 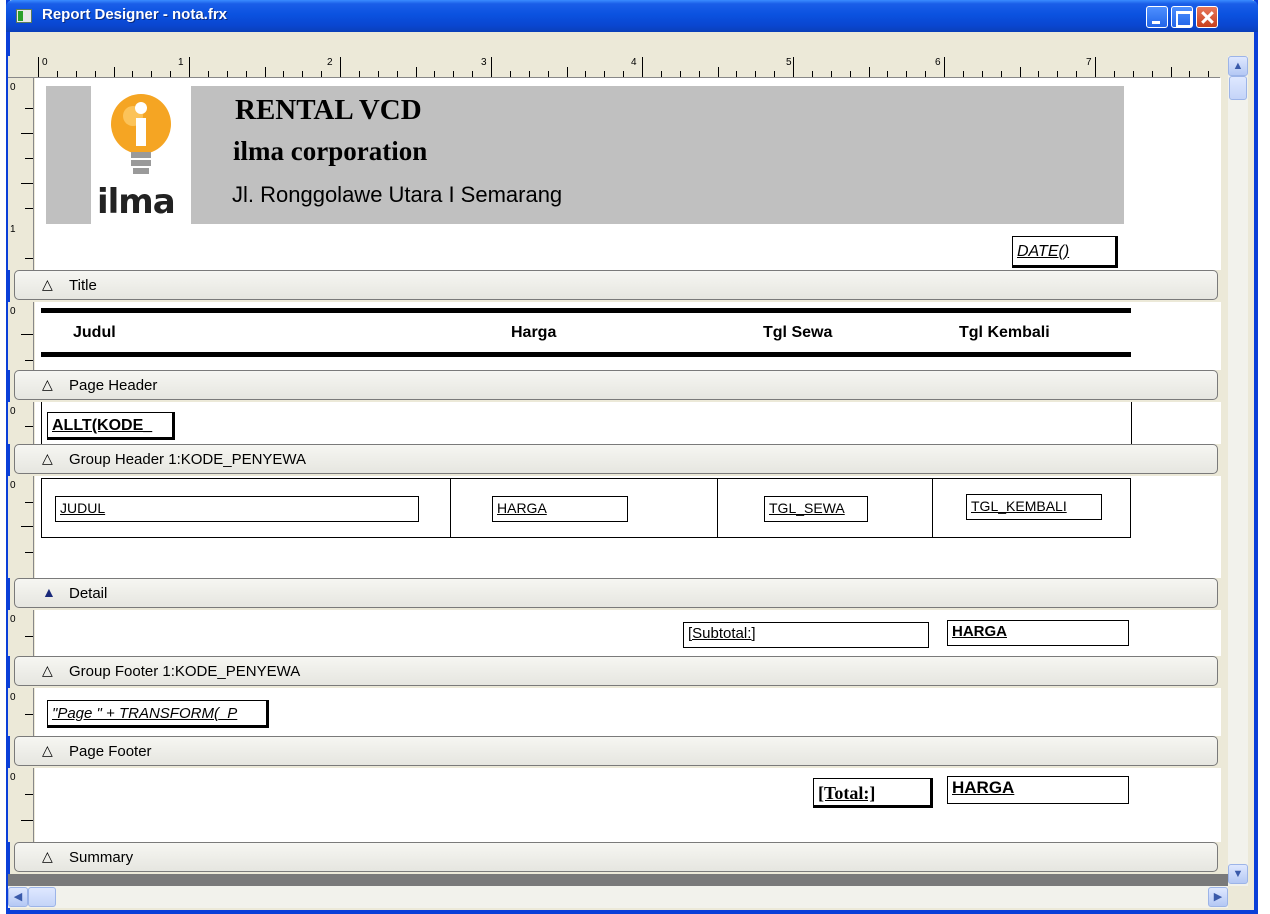 What do you see at coordinates (634, 62) in the screenshot?
I see `ruler-mark: 4` at bounding box center [634, 62].